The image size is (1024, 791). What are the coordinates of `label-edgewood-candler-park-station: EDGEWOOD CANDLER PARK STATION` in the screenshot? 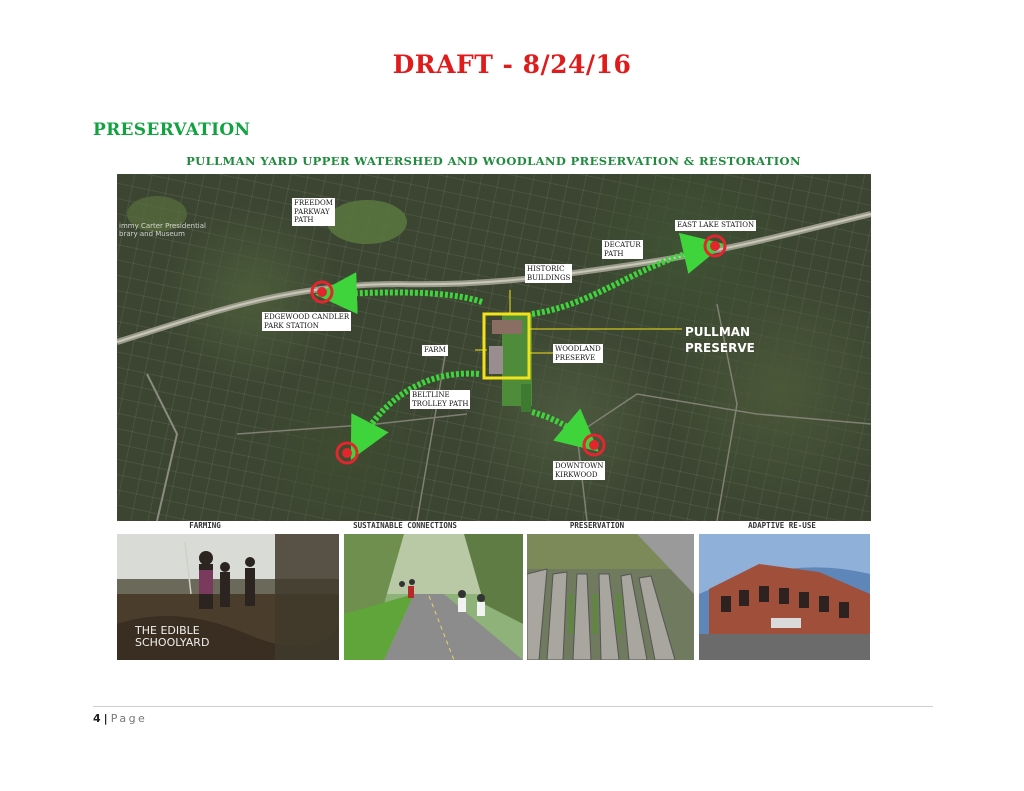 It's located at (307, 321).